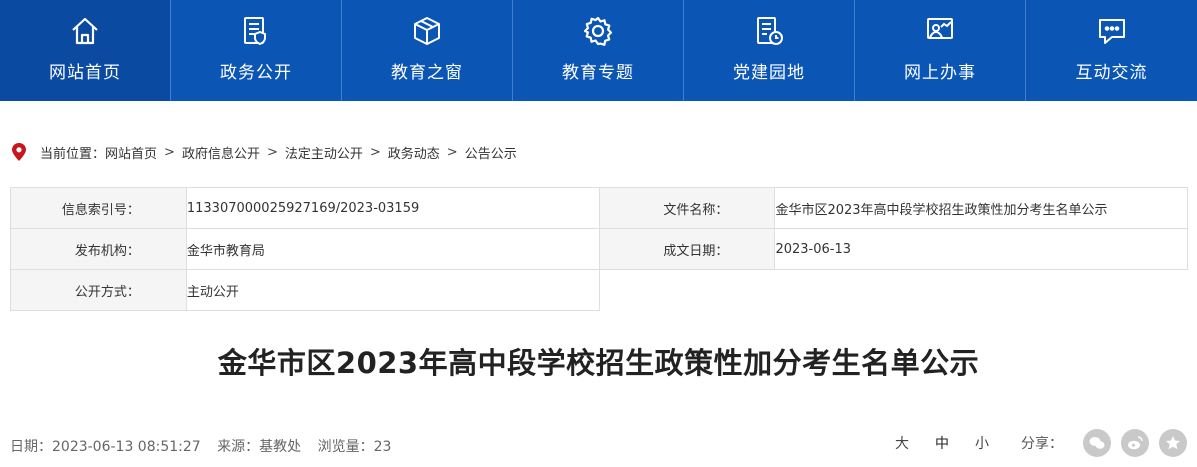  I want to click on nav-item-education-topics: 教育专题, so click(598, 50).